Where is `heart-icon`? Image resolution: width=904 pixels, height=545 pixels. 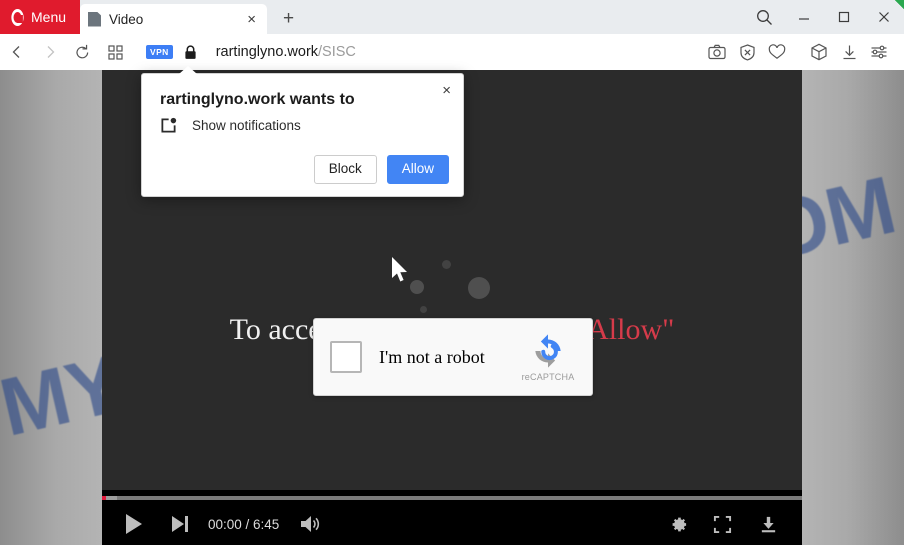 heart-icon is located at coordinates (777, 52).